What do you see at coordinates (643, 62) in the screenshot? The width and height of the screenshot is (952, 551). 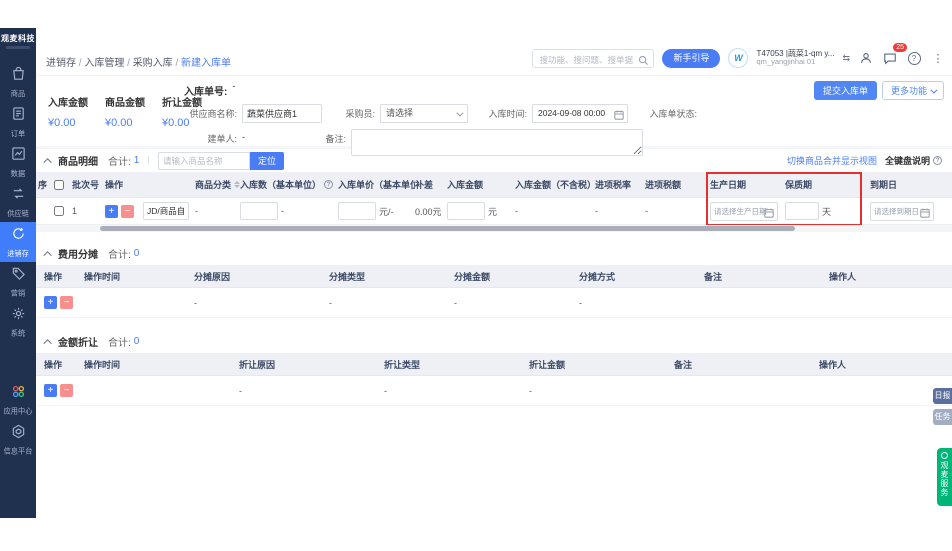 I see `search-icon` at bounding box center [643, 62].